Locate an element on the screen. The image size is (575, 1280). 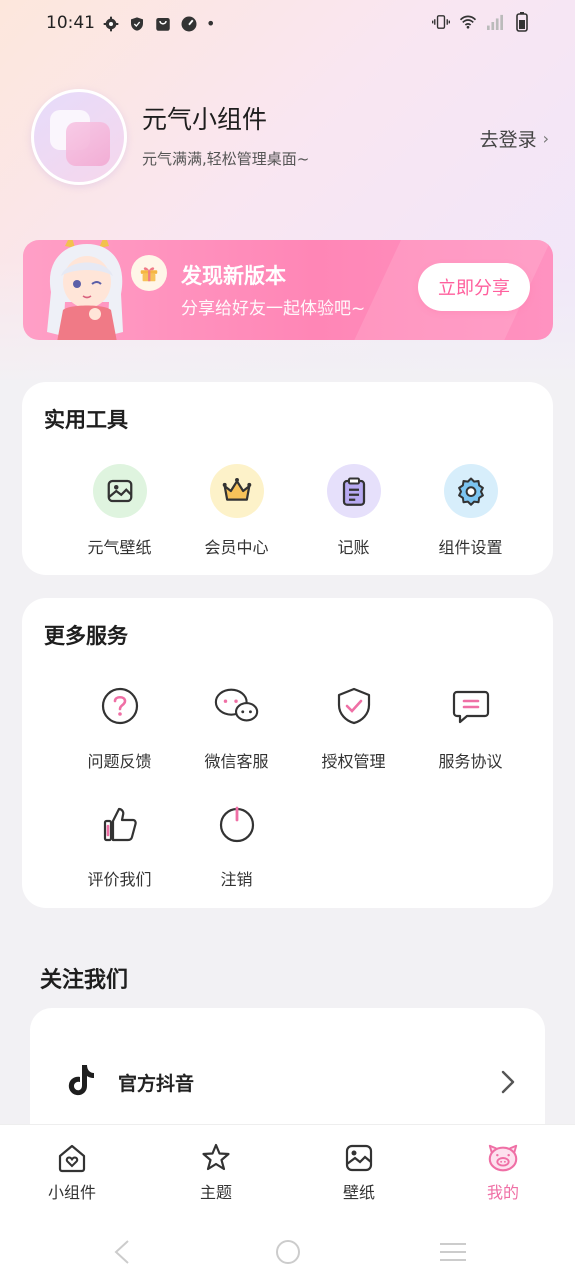
share-banner: 发现新版本 分享给好友一起体验吧~ 立即分享 is located at coordinates (288, 290).